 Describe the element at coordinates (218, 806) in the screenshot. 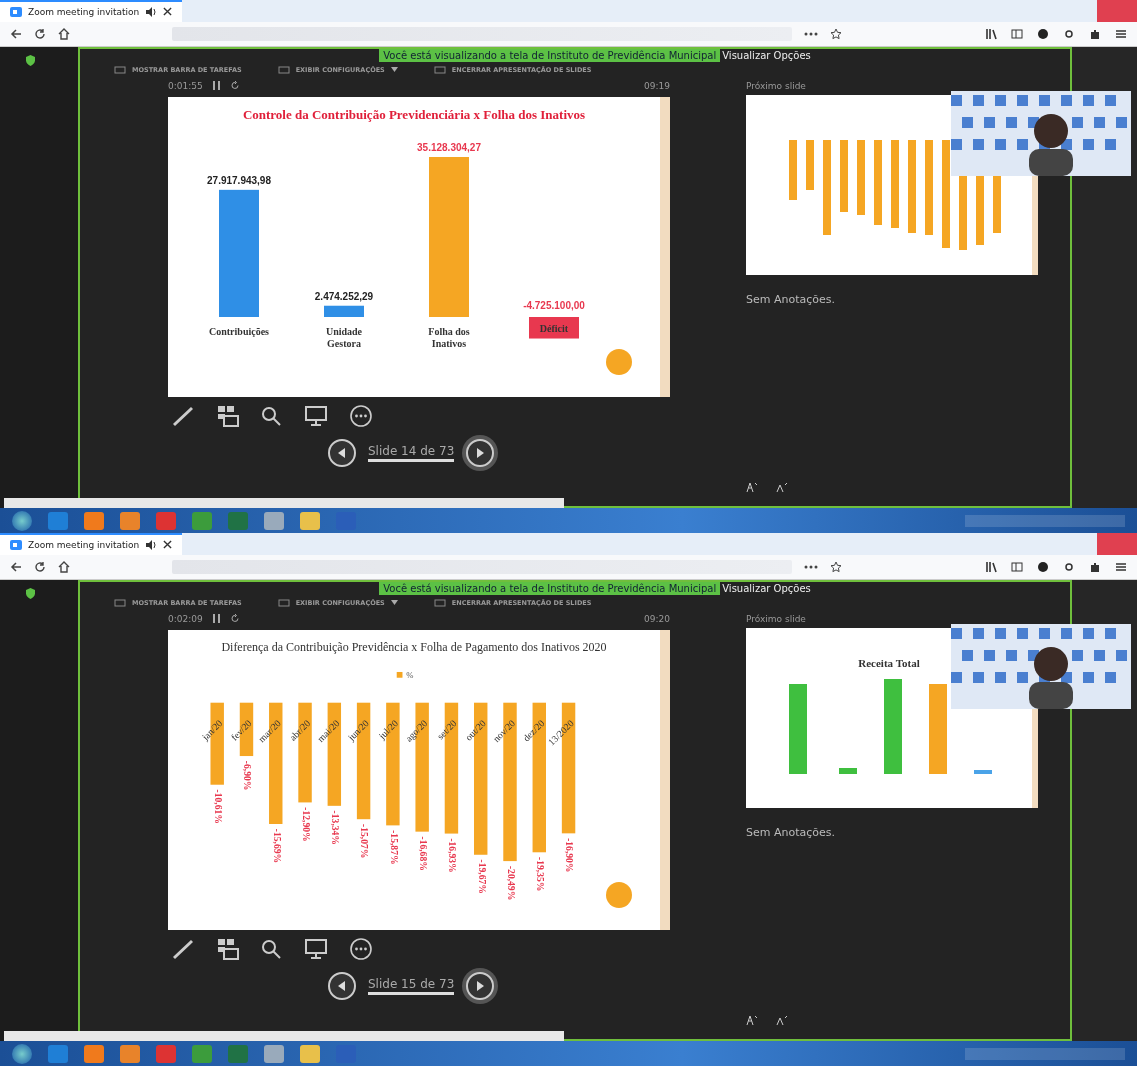

I see `value-label: -10,61%` at that location.